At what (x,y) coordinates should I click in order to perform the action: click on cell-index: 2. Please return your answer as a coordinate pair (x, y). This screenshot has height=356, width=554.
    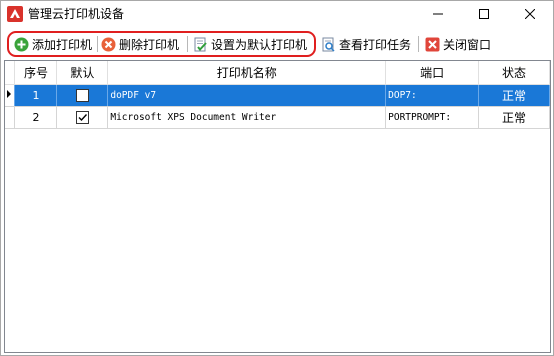
    Looking at the image, I should click on (36, 117).